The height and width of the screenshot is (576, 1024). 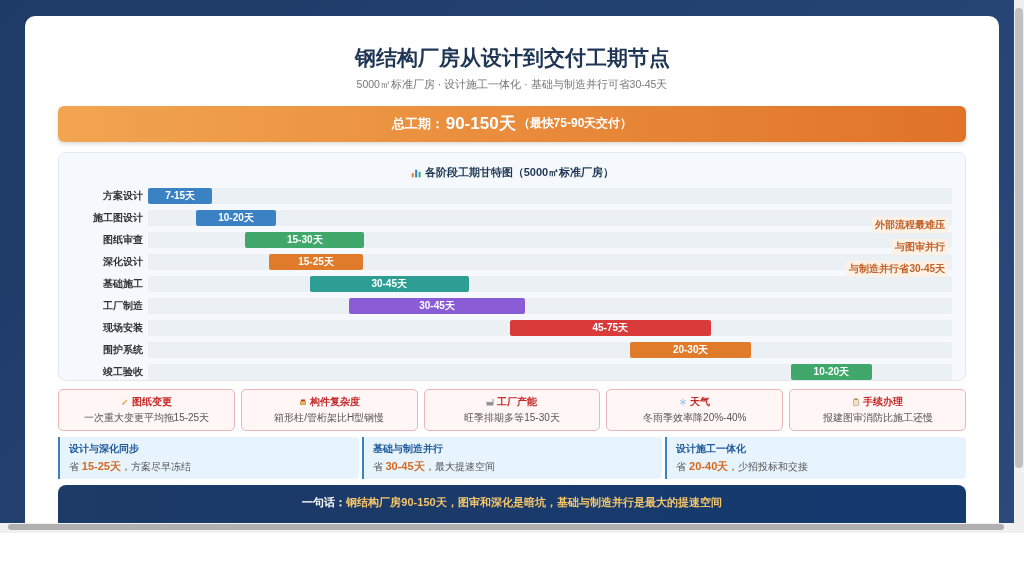 What do you see at coordinates (305, 239) in the screenshot?
I see `phase-bar: 15-30天` at bounding box center [305, 239].